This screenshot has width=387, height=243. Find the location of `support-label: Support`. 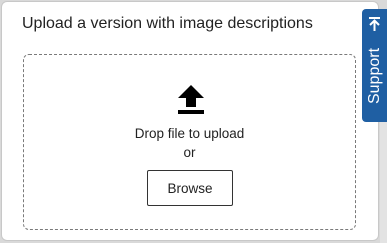

support-label: Support is located at coordinates (374, 76).